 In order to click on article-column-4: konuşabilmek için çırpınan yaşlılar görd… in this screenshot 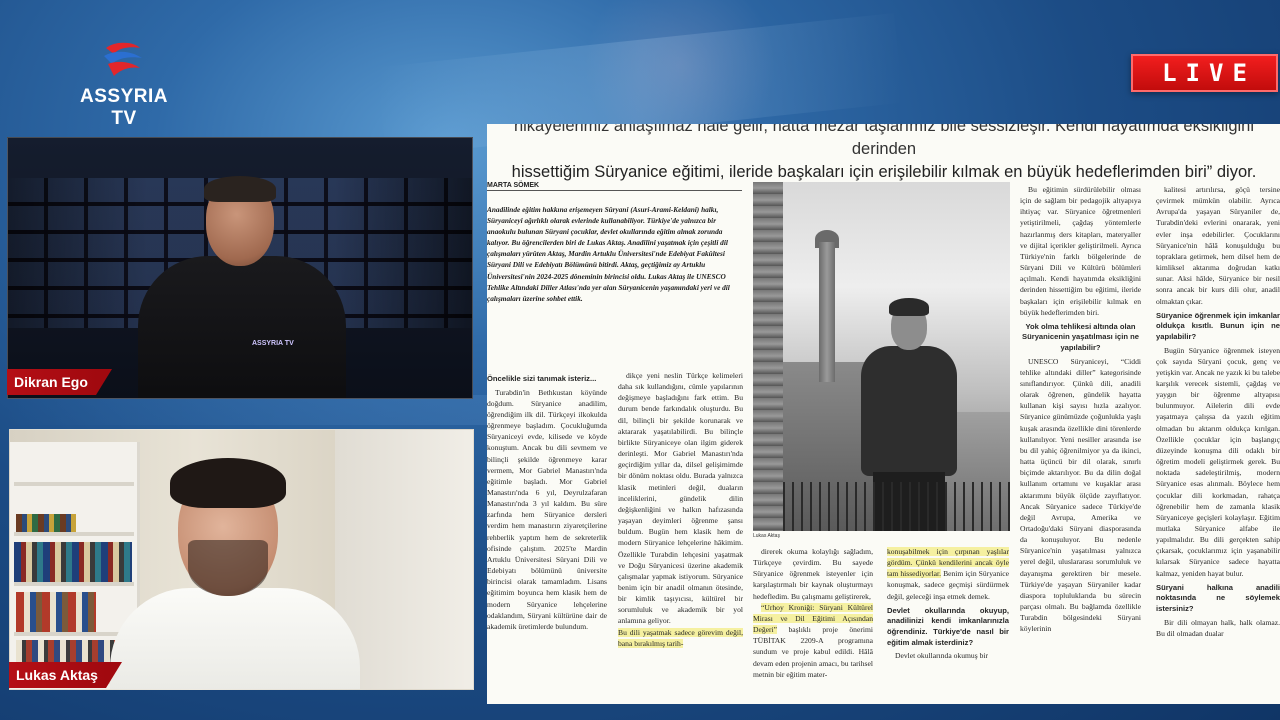, I will do `click(948, 603)`.